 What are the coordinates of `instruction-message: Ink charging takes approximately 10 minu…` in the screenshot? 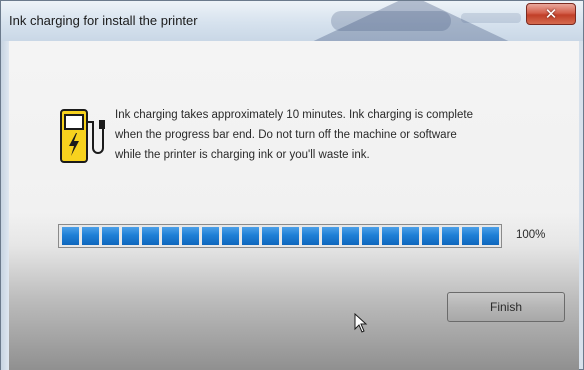 It's located at (335, 135).